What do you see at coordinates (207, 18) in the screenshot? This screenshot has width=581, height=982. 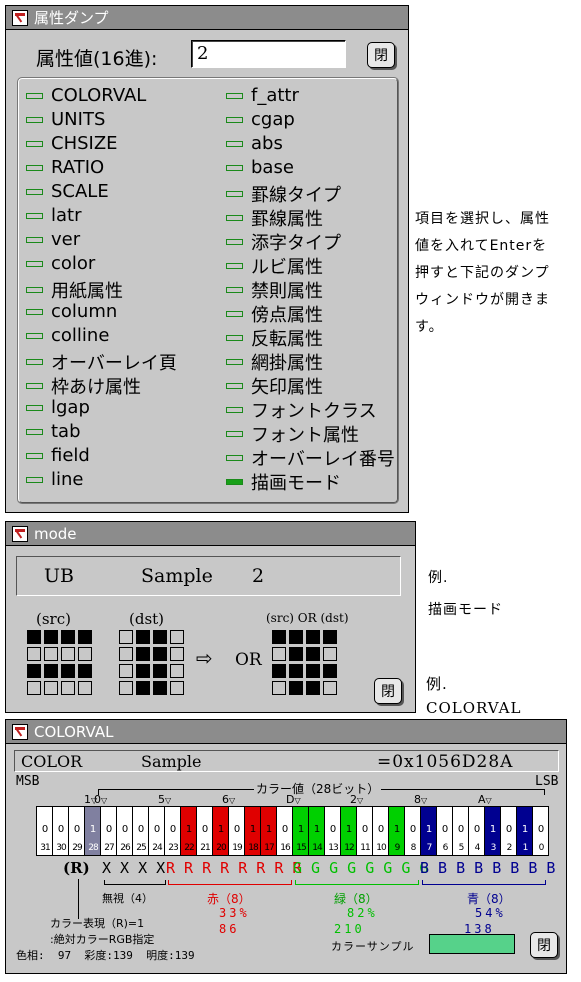 I see `attr-dump-titlebar: 属性ダンプ` at bounding box center [207, 18].